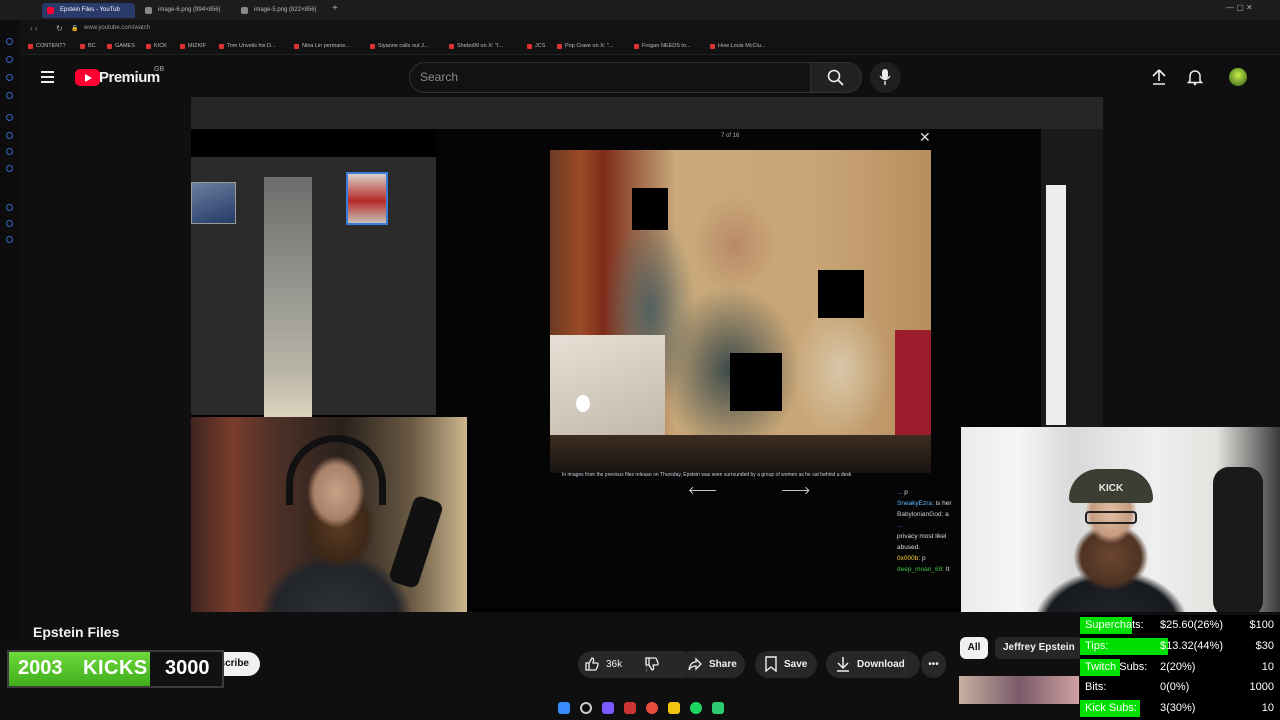  I want to click on gaming-chair, so click(1238, 539).